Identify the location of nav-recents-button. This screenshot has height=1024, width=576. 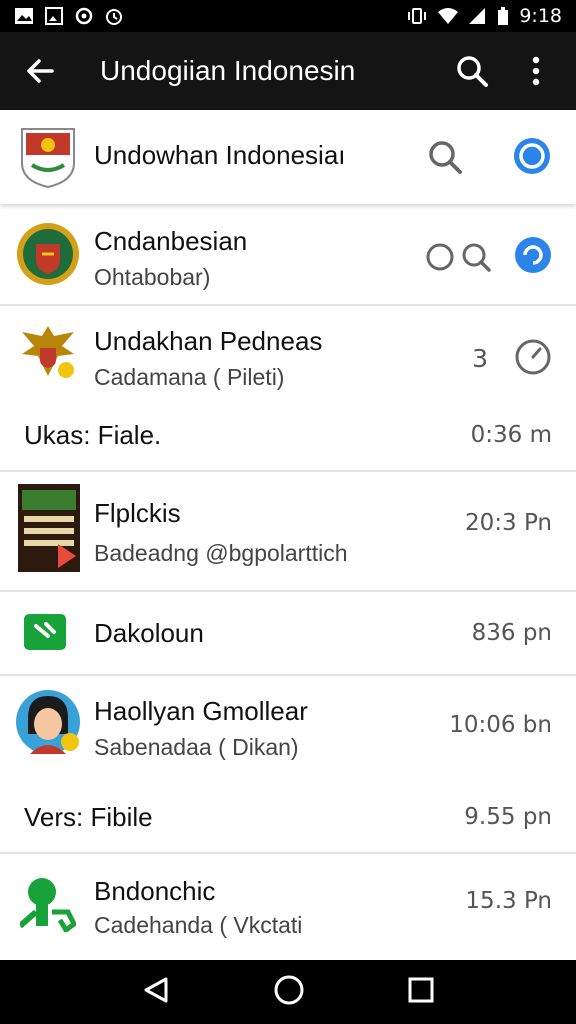
(421, 992).